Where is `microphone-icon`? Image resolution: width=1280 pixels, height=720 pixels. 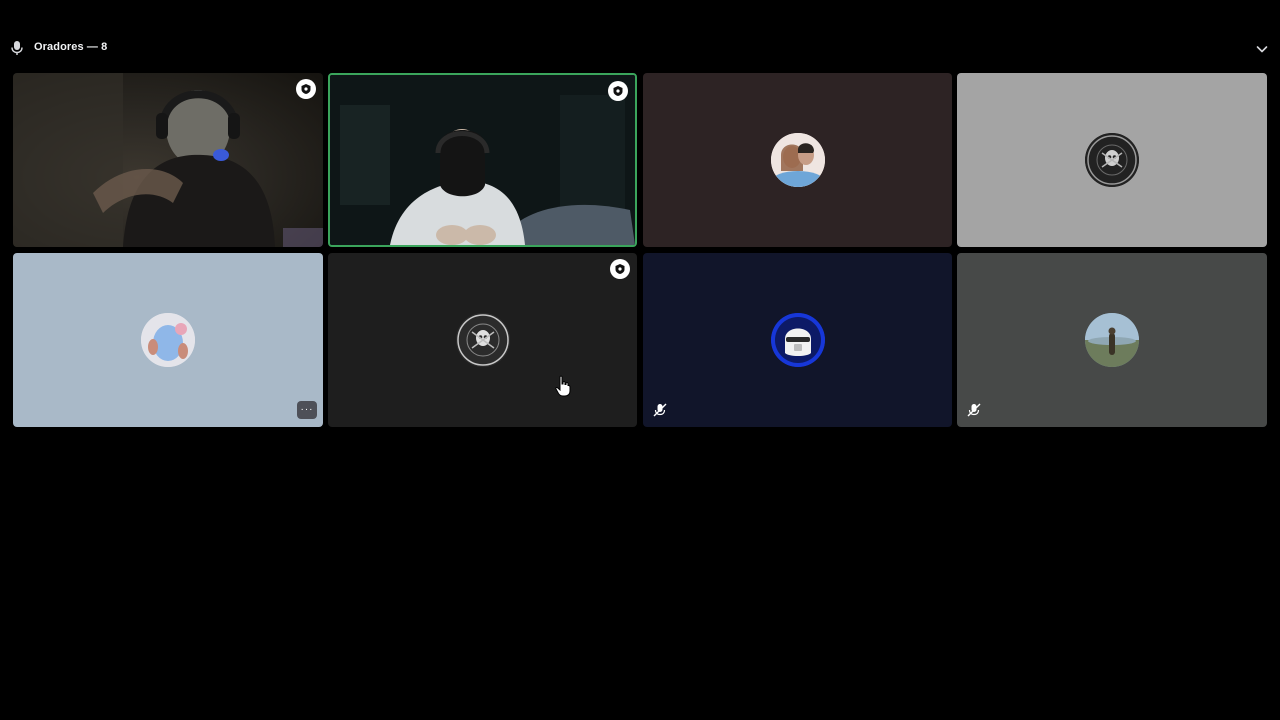
microphone-icon is located at coordinates (17, 48).